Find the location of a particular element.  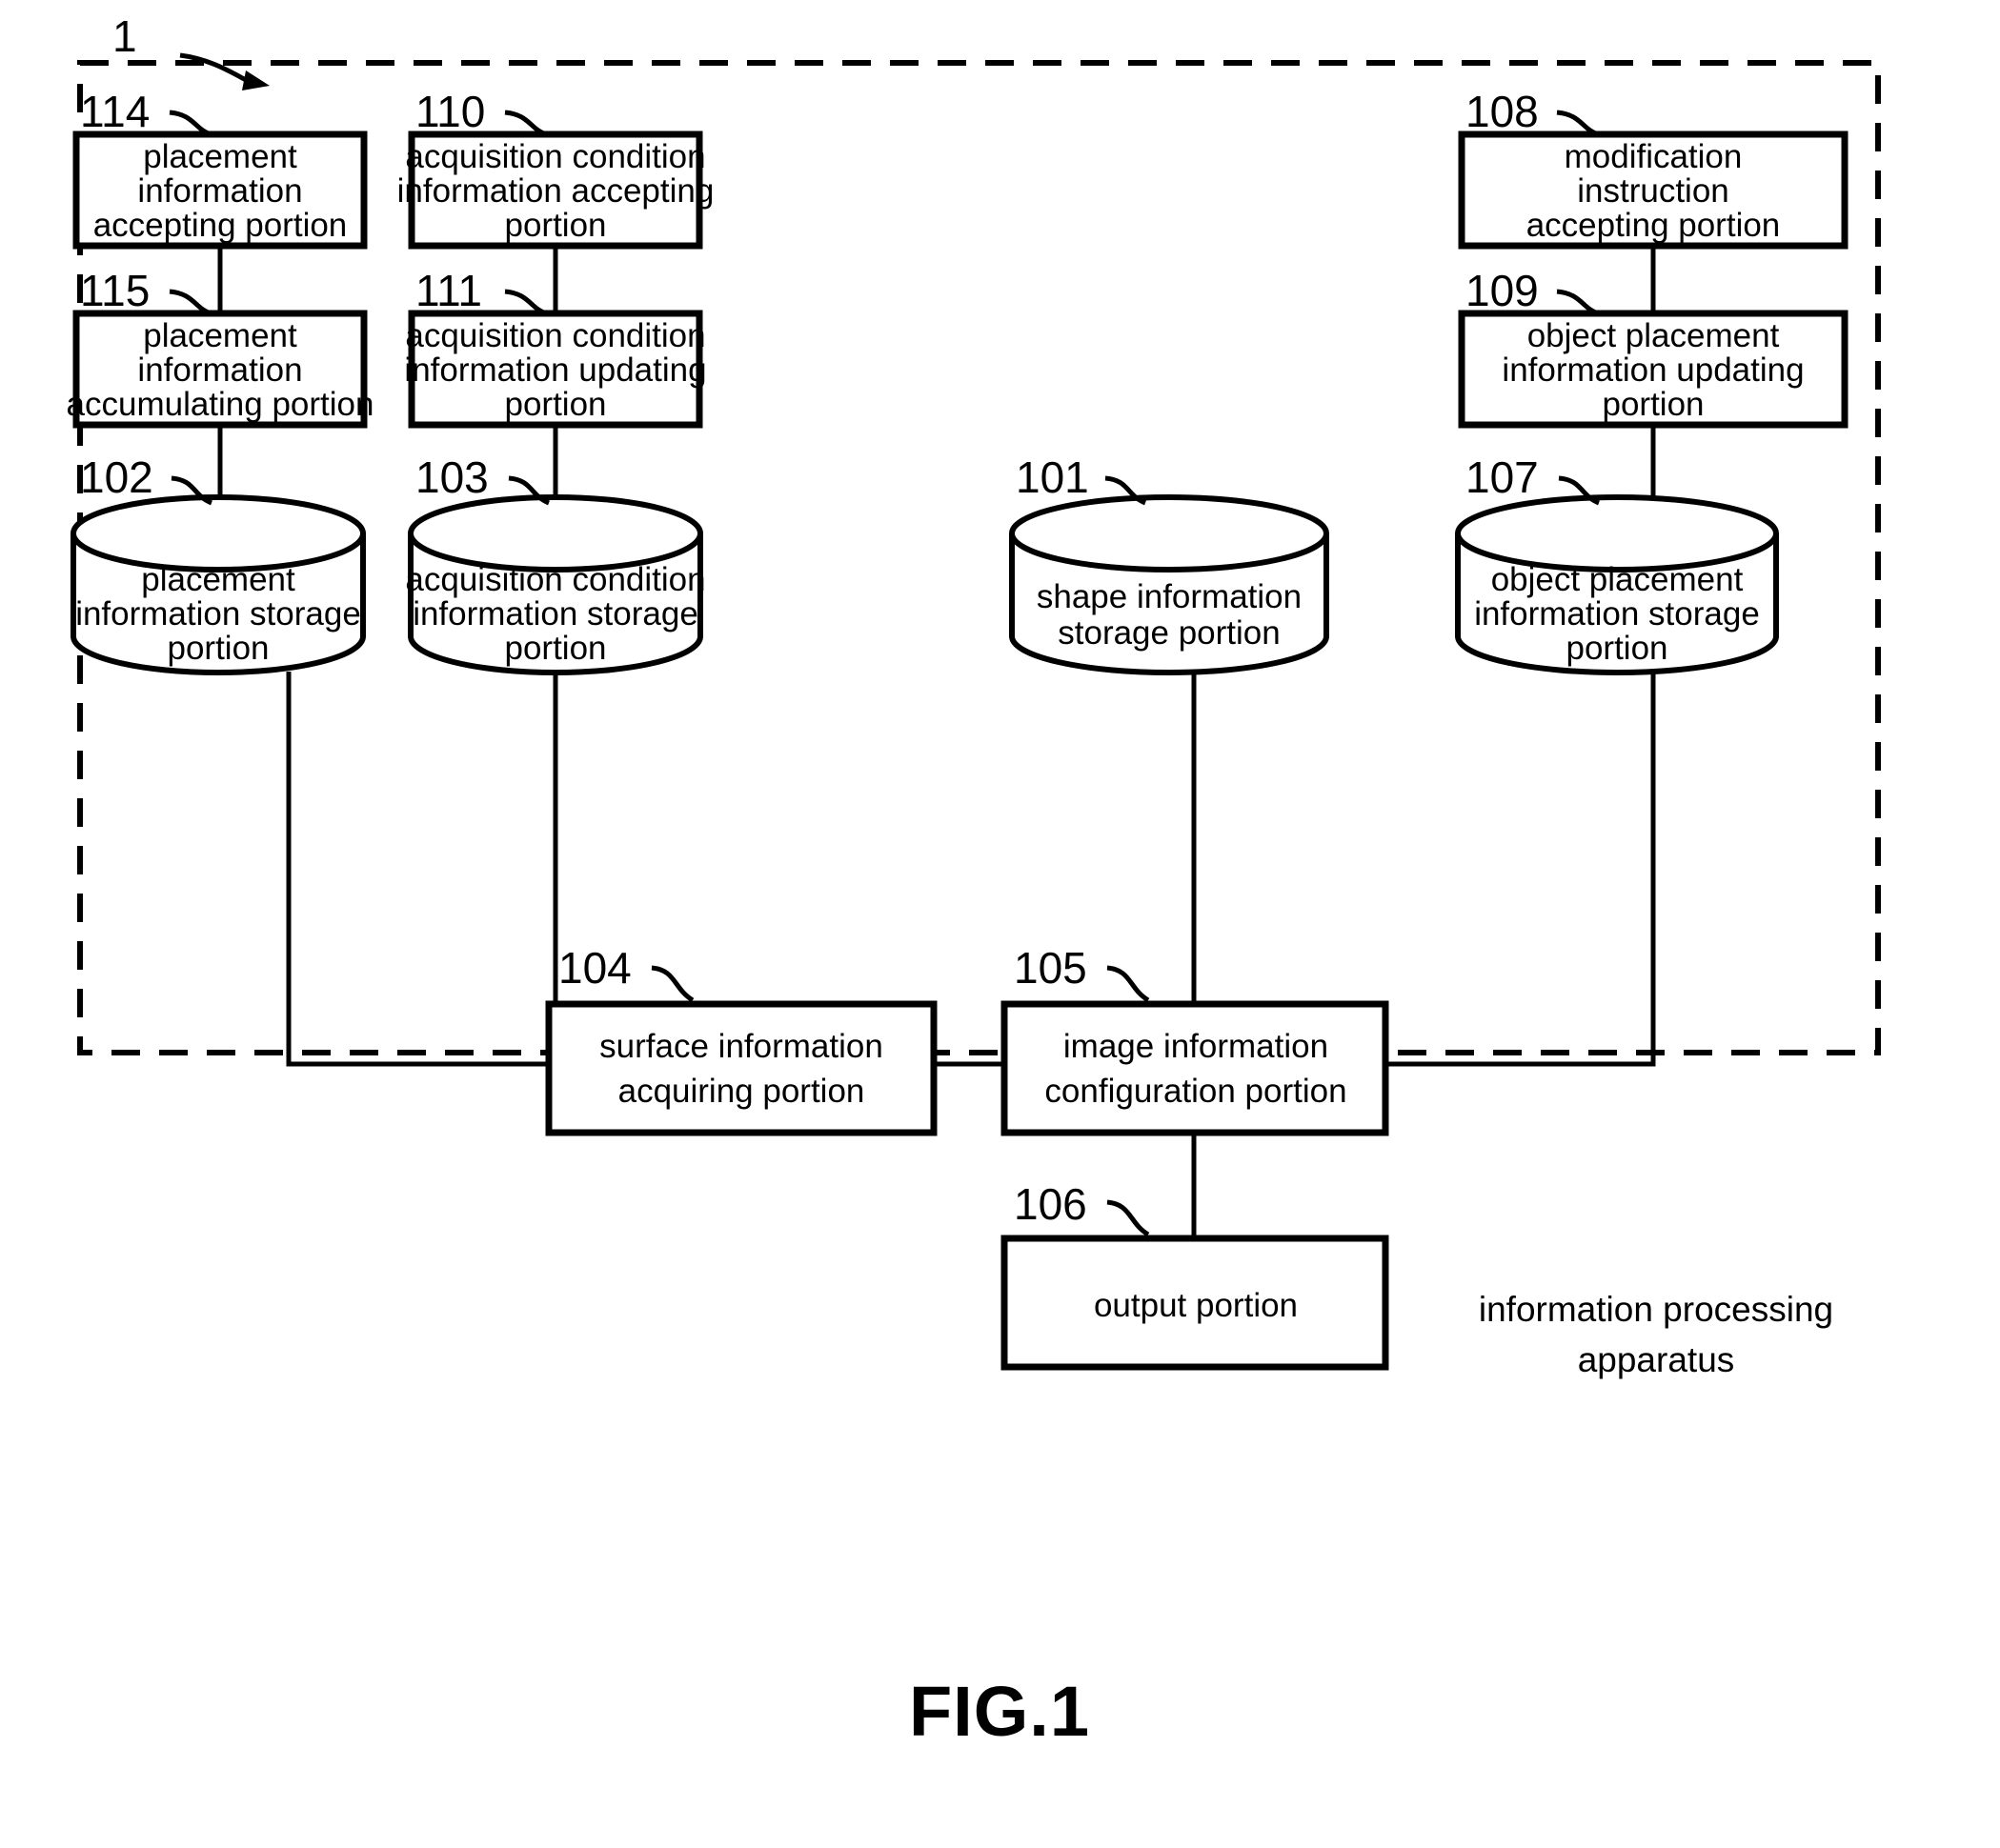

box-110-label-line2: information accepting is located at coordinates (556, 191).